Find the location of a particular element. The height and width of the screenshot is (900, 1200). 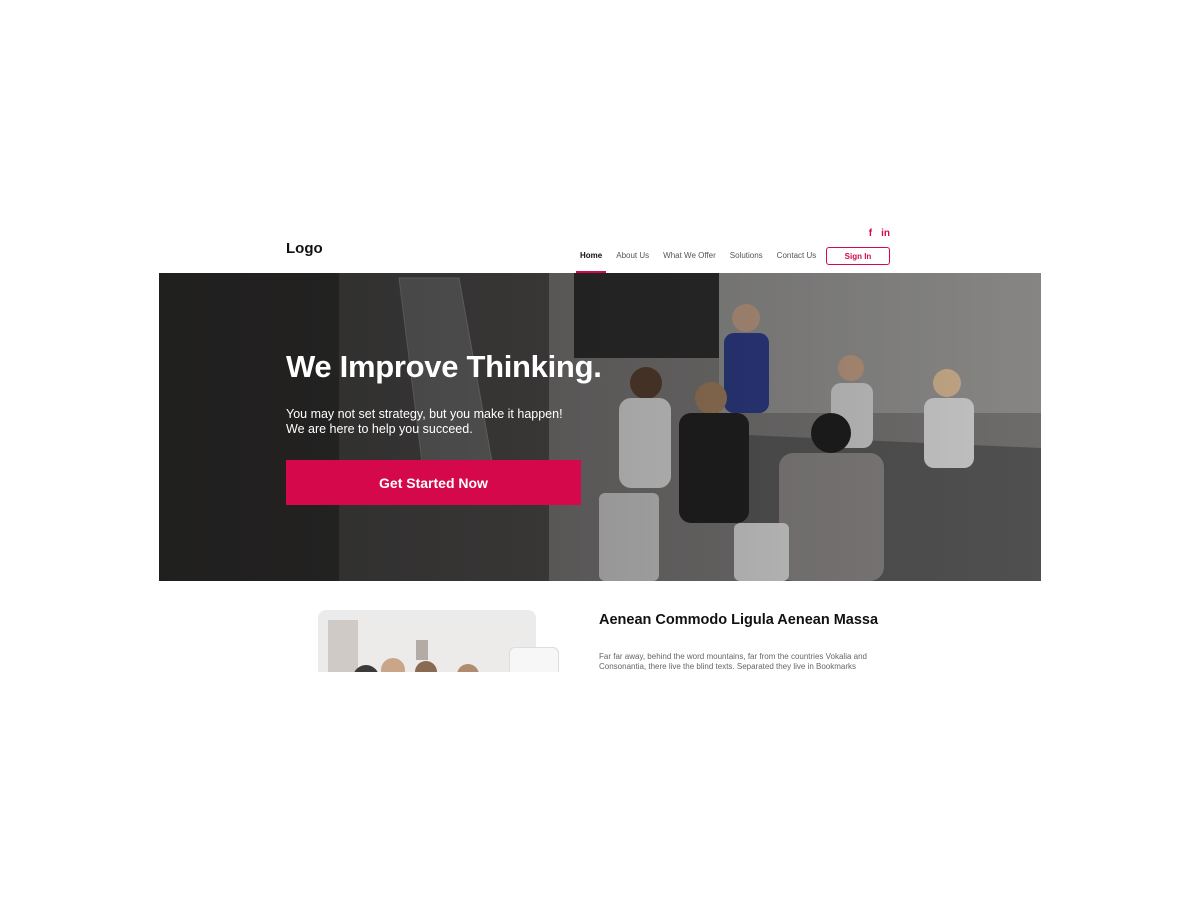

tablet-mockup is located at coordinates (427, 641).